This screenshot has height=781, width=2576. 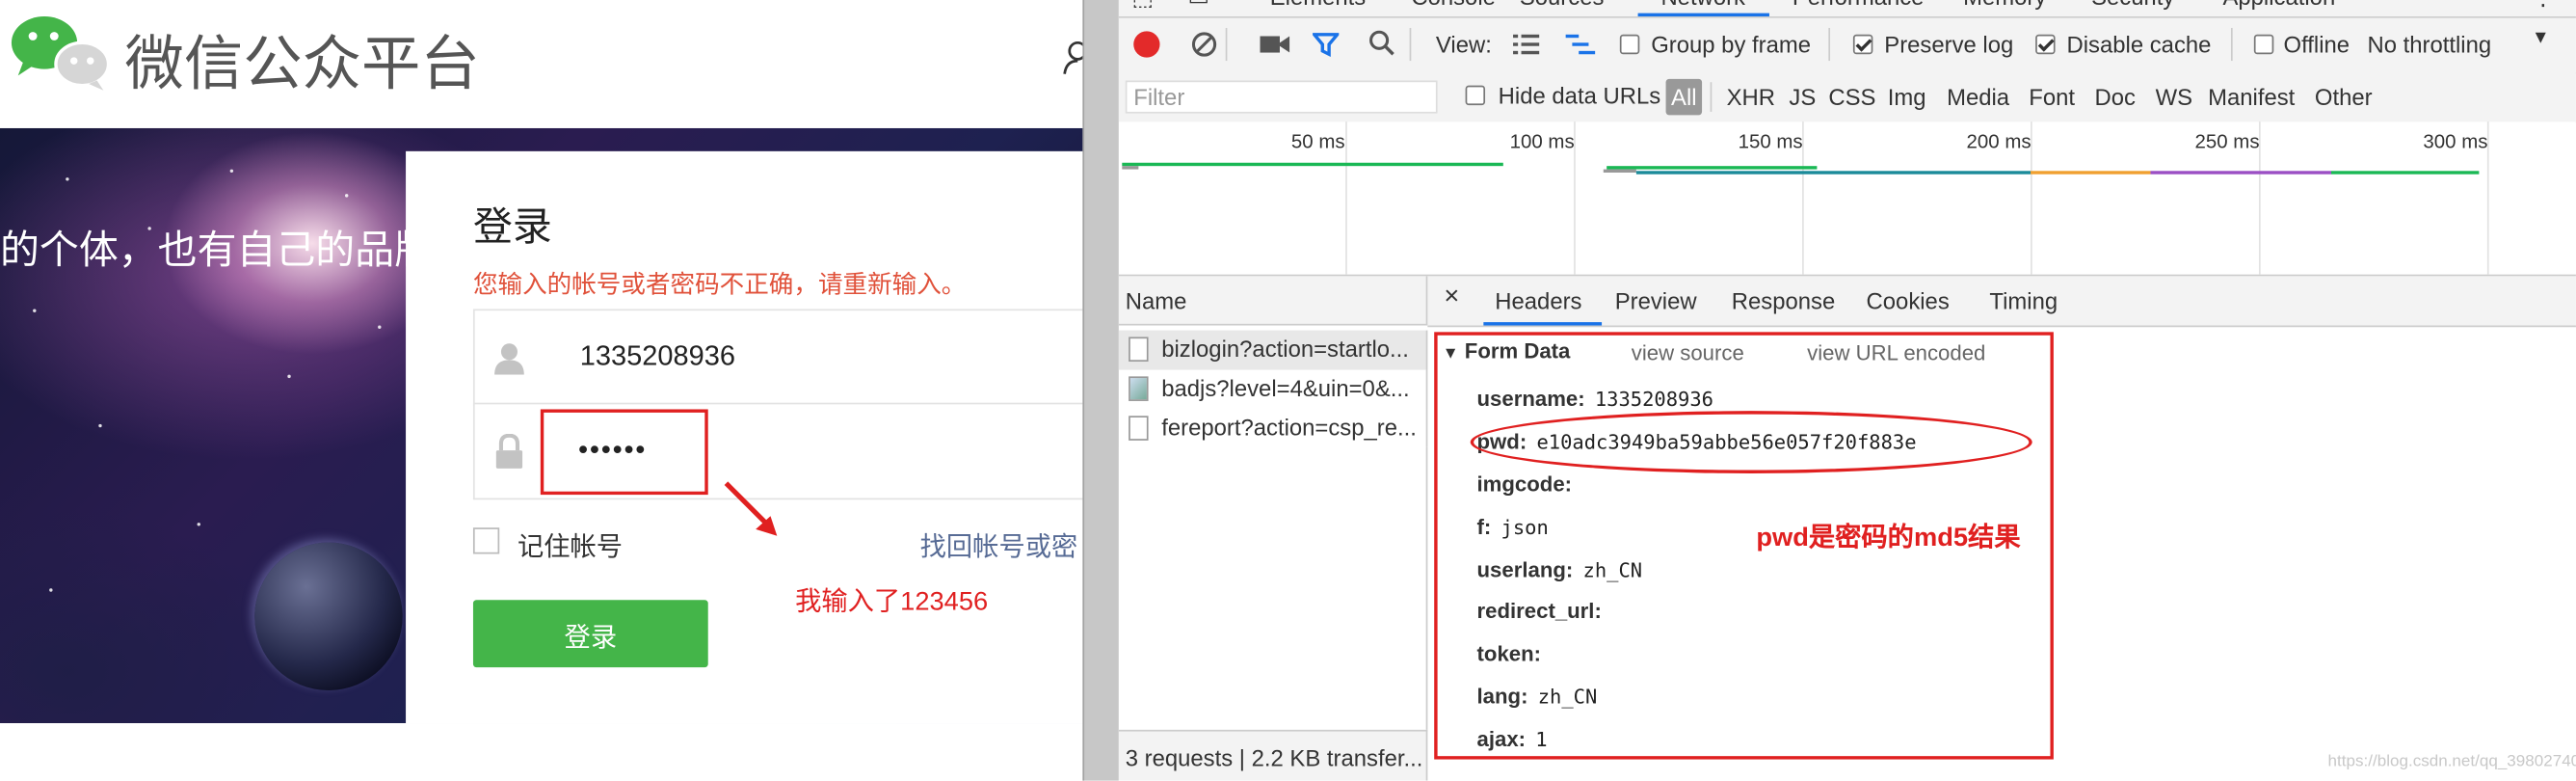 I want to click on filter-type-font: Font, so click(x=2052, y=97).